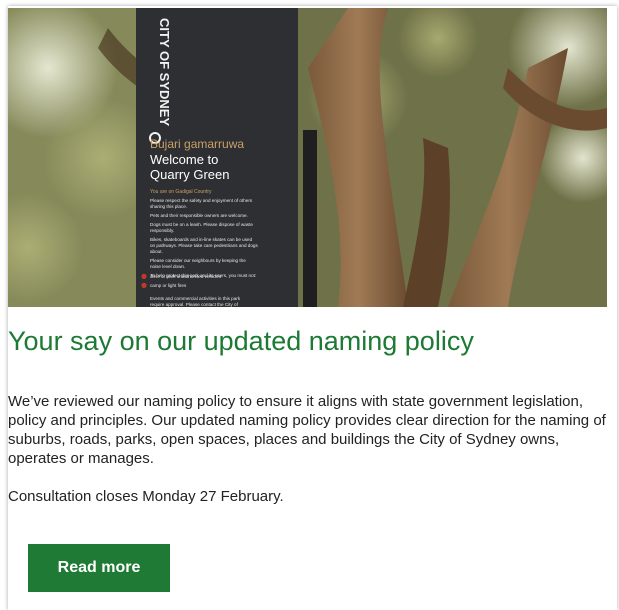 The width and height of the screenshot is (619, 610). I want to click on sign-rule-line: responsibly., so click(162, 230).